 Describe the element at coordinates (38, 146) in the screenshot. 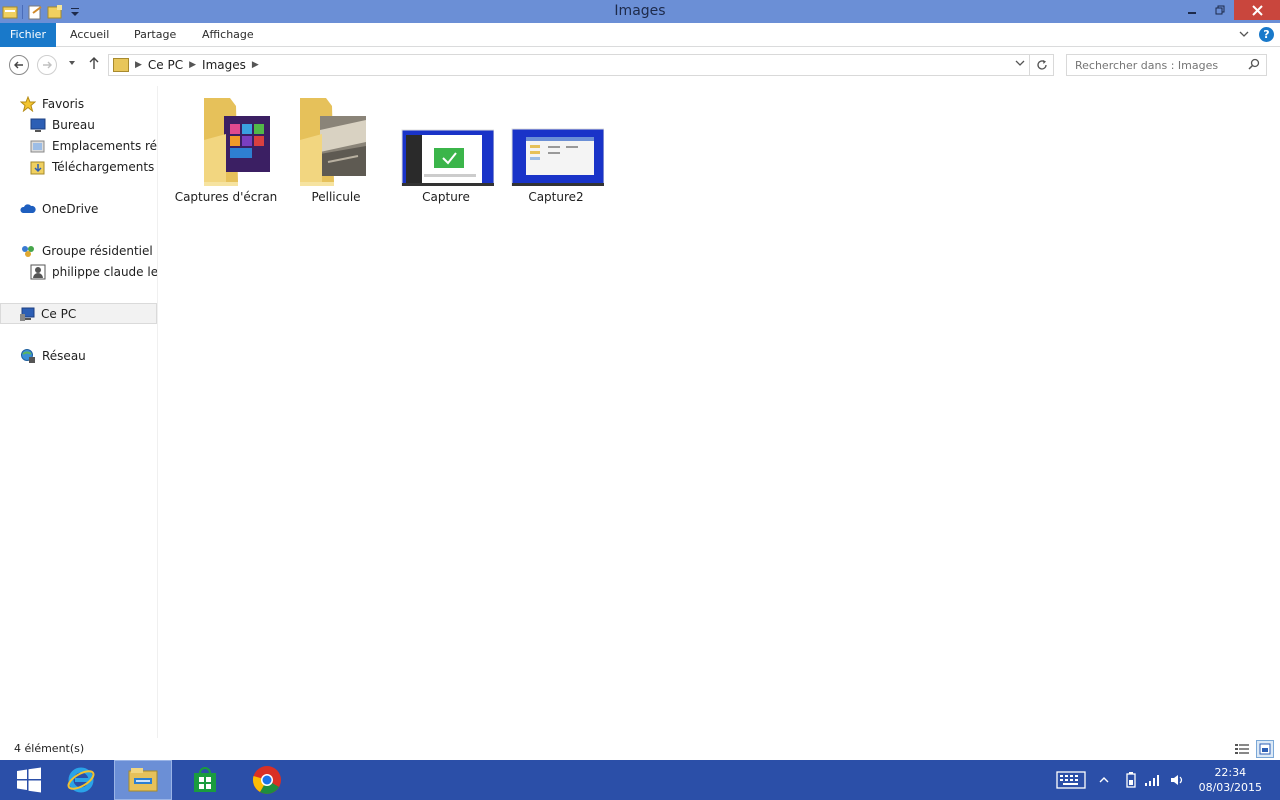

I see `recent-places-icon` at that location.